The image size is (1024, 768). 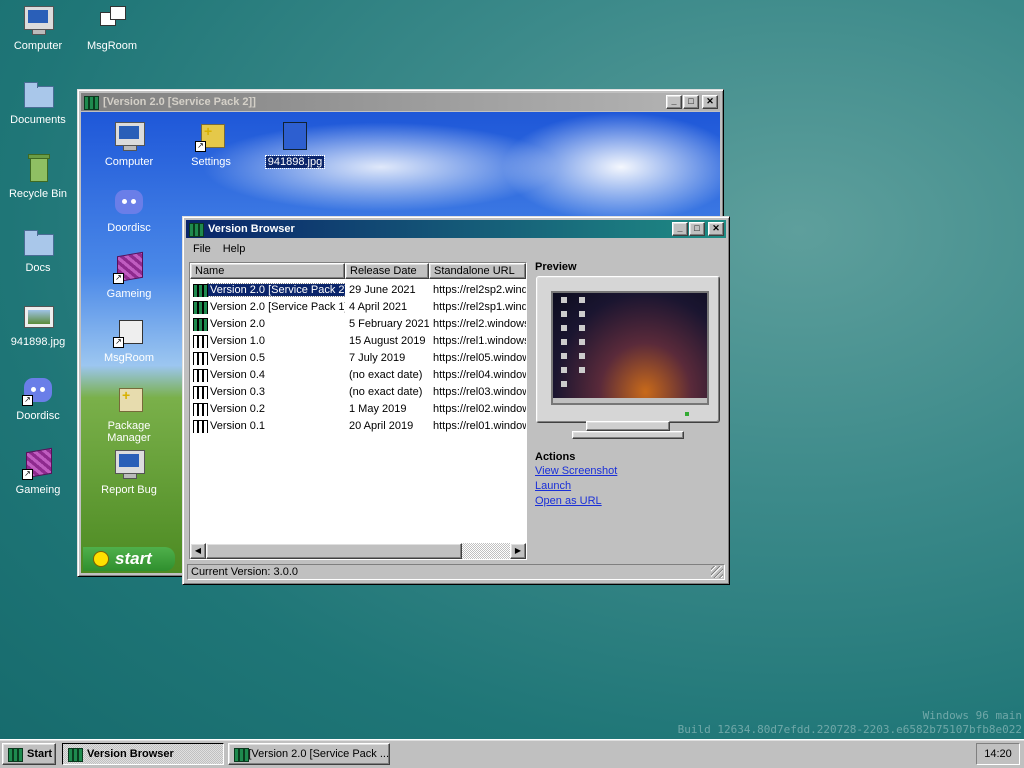 I want to click on package-icon, so click(x=129, y=400).